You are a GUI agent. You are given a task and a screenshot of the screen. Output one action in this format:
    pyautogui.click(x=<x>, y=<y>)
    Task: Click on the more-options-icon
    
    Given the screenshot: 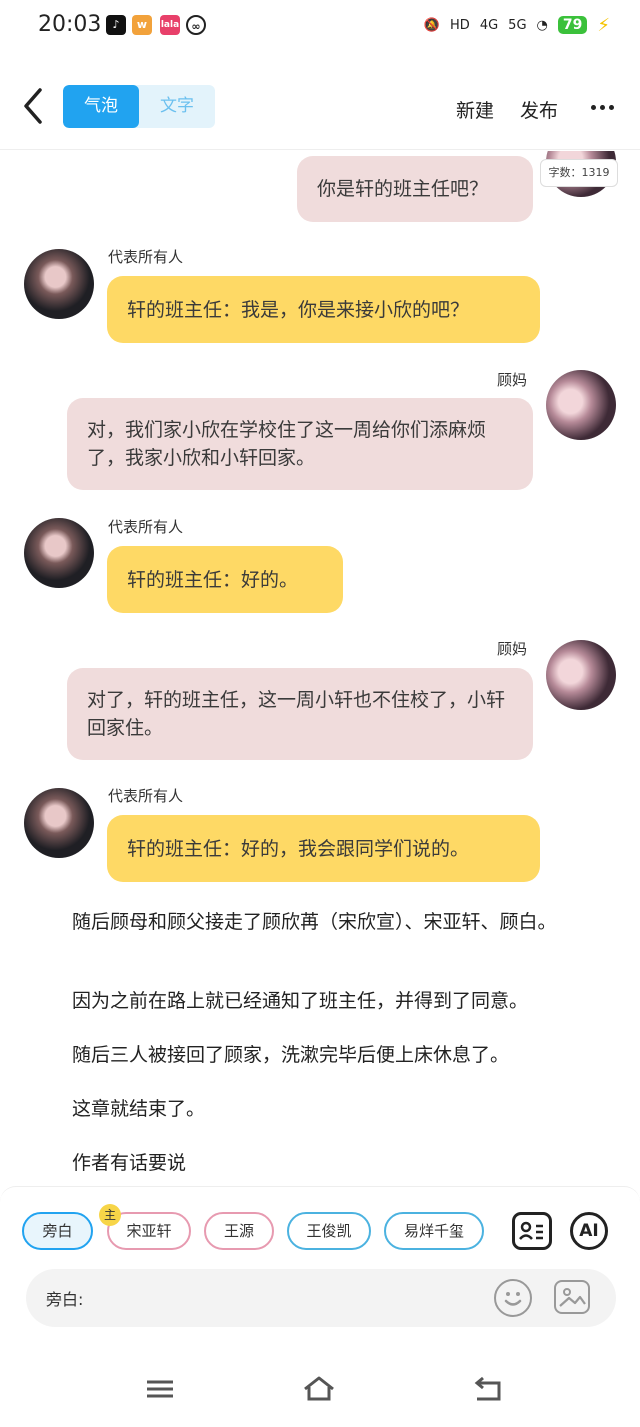 What is the action you would take?
    pyautogui.click(x=602, y=107)
    